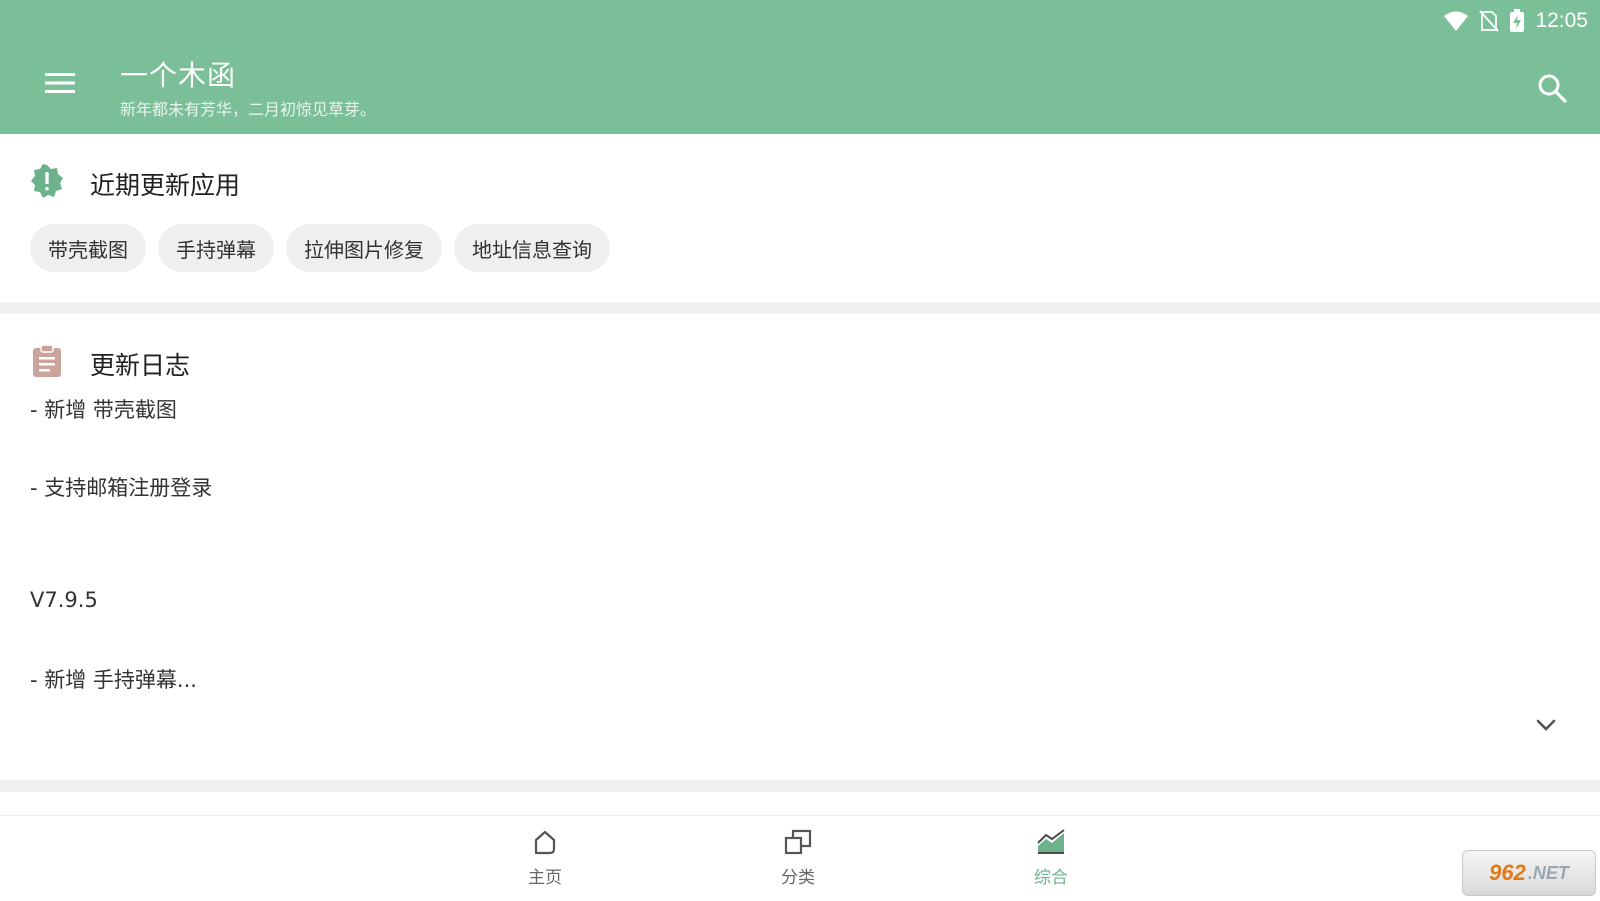 The height and width of the screenshot is (901, 1600). I want to click on changelog-title: 更新日志, so click(140, 365).